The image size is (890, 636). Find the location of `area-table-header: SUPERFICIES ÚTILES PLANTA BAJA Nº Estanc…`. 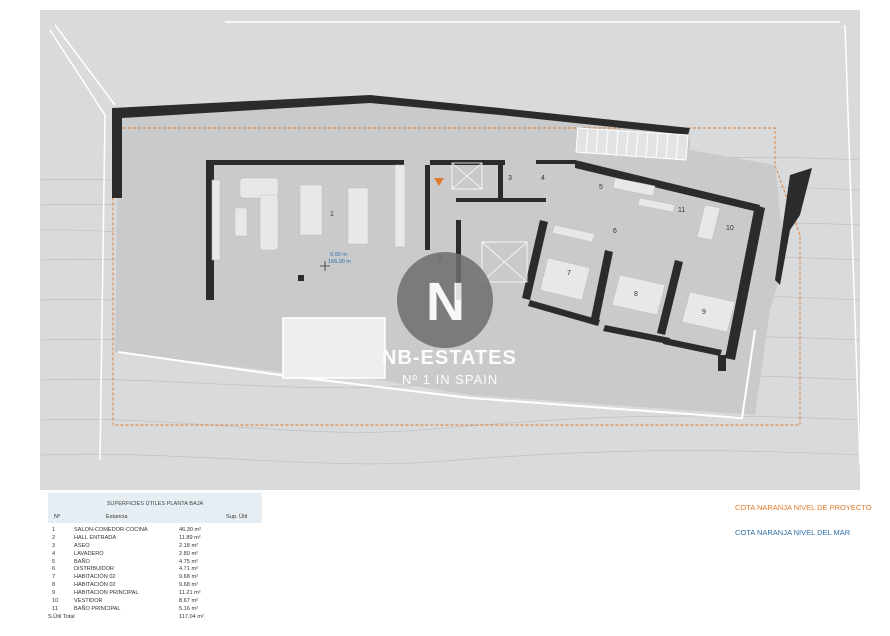

area-table-header: SUPERFICIES ÚTILES PLANTA BAJA Nº Estanc… is located at coordinates (155, 508).